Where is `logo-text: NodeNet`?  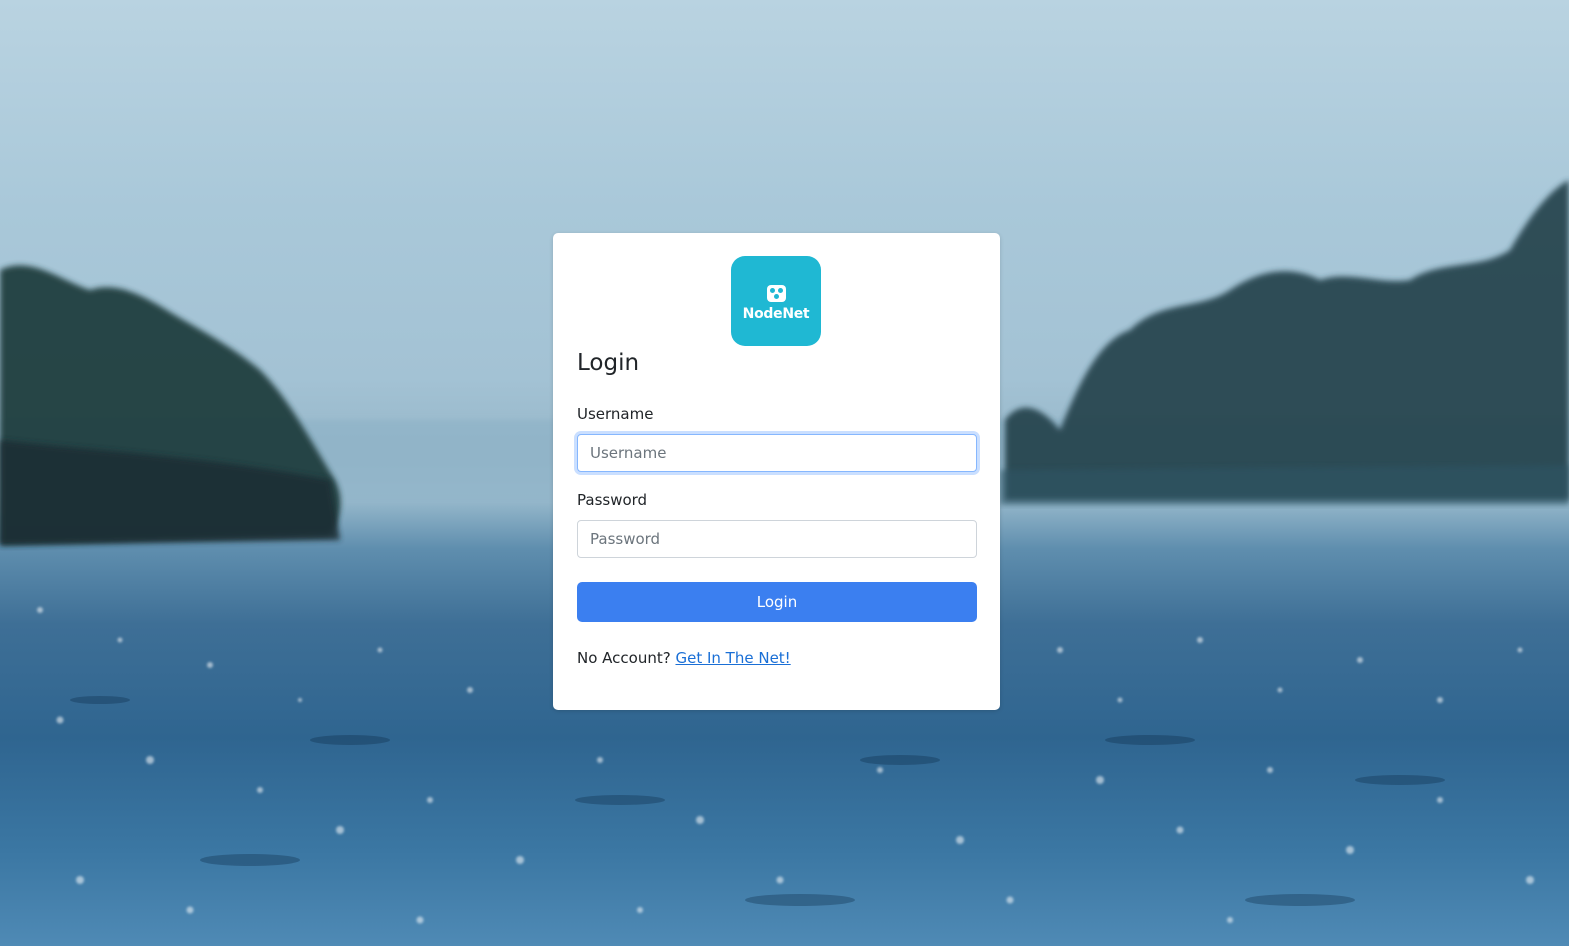
logo-text: NodeNet is located at coordinates (776, 313).